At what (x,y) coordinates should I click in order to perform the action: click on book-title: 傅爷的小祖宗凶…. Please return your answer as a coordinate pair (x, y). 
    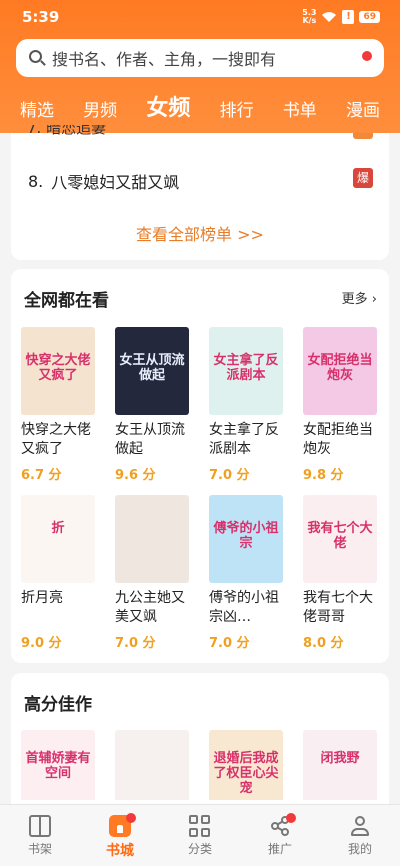
    Looking at the image, I should click on (244, 607).